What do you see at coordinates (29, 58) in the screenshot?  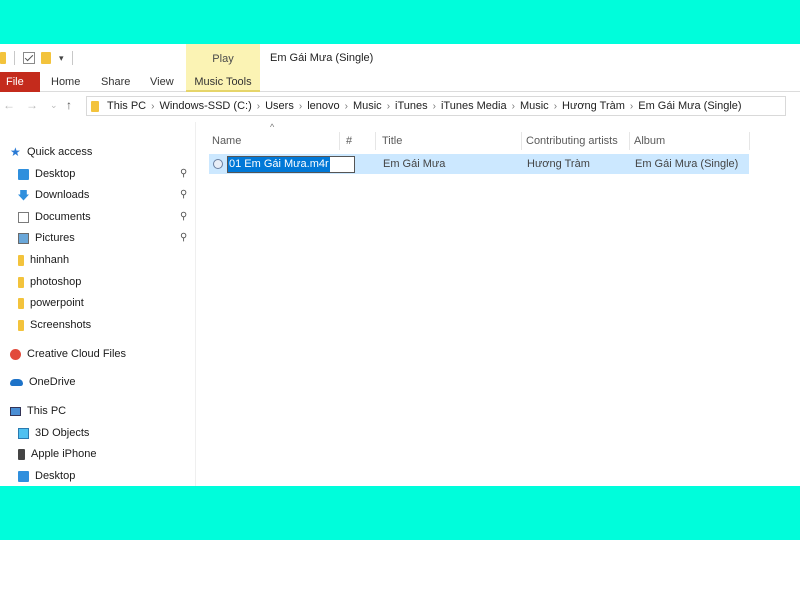 I see `properties-icon` at bounding box center [29, 58].